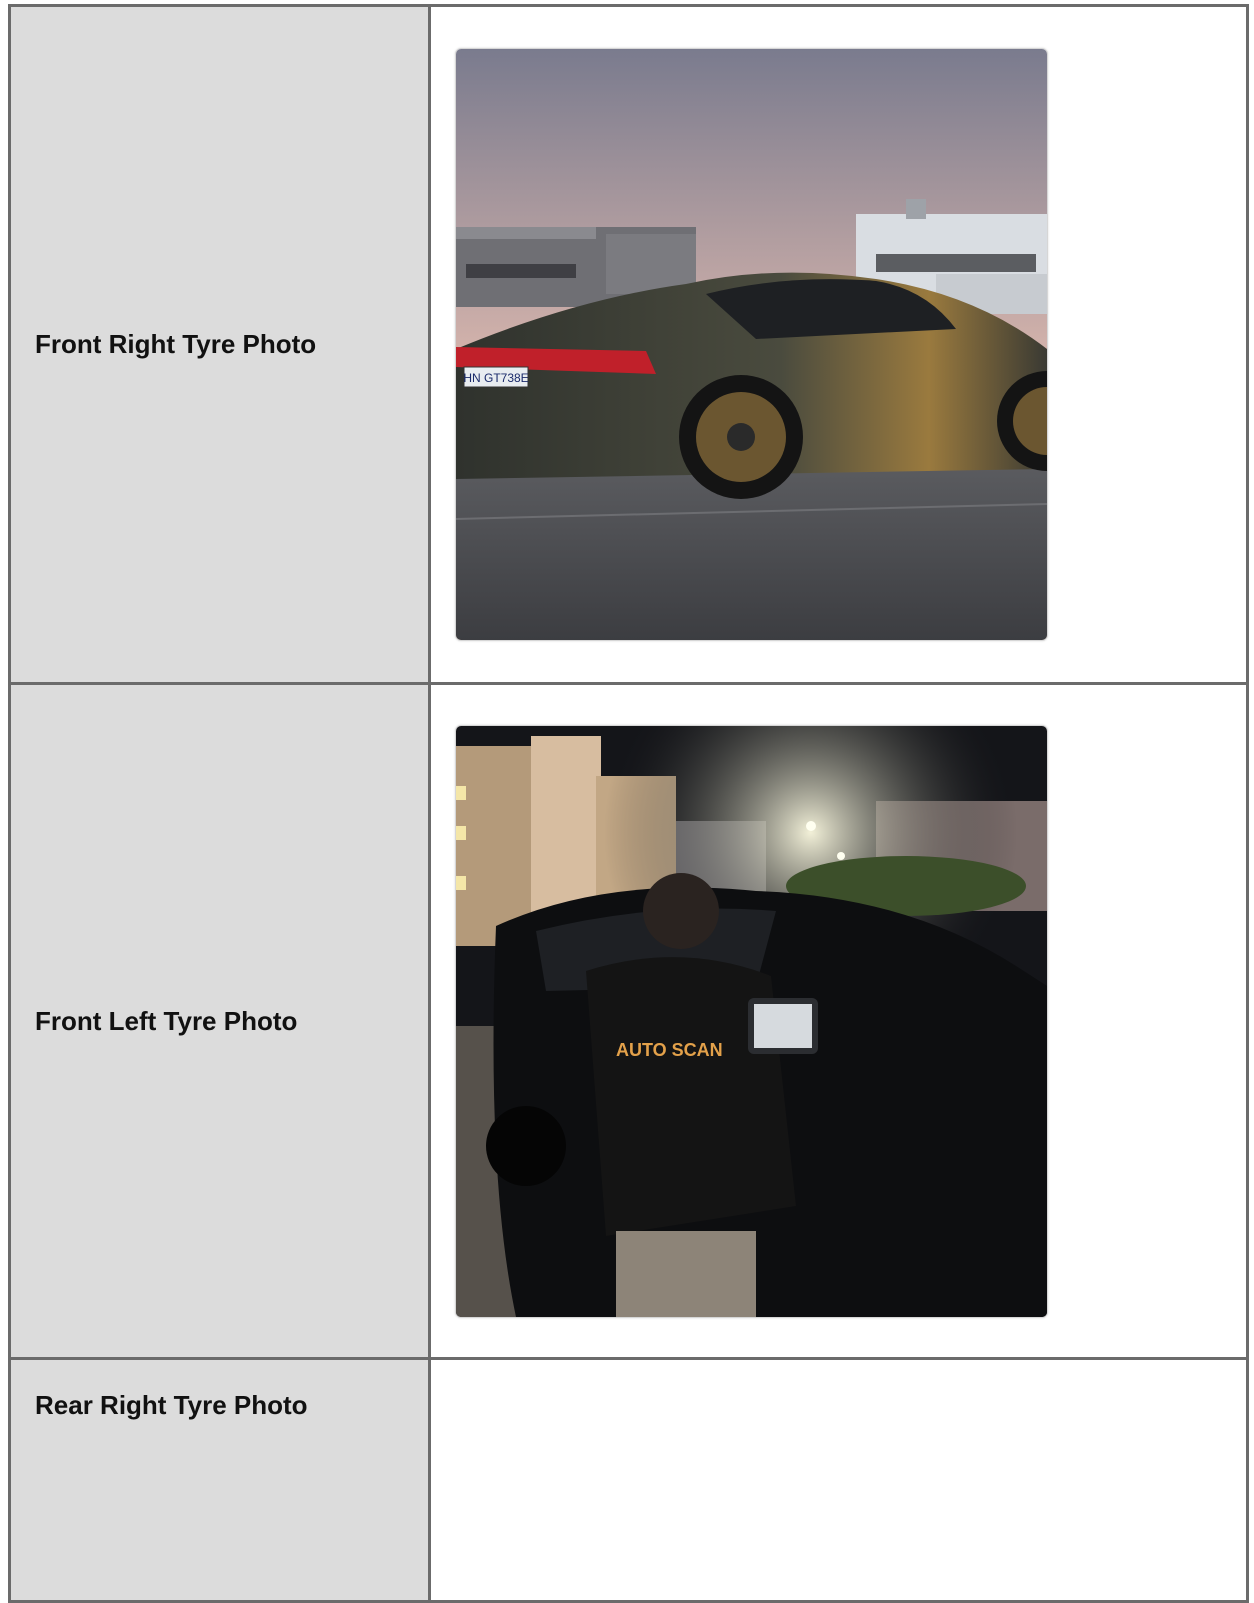 The image size is (1254, 1603). What do you see at coordinates (669, 1050) in the screenshot?
I see `shirt-logo-text: AUTO SCAN` at bounding box center [669, 1050].